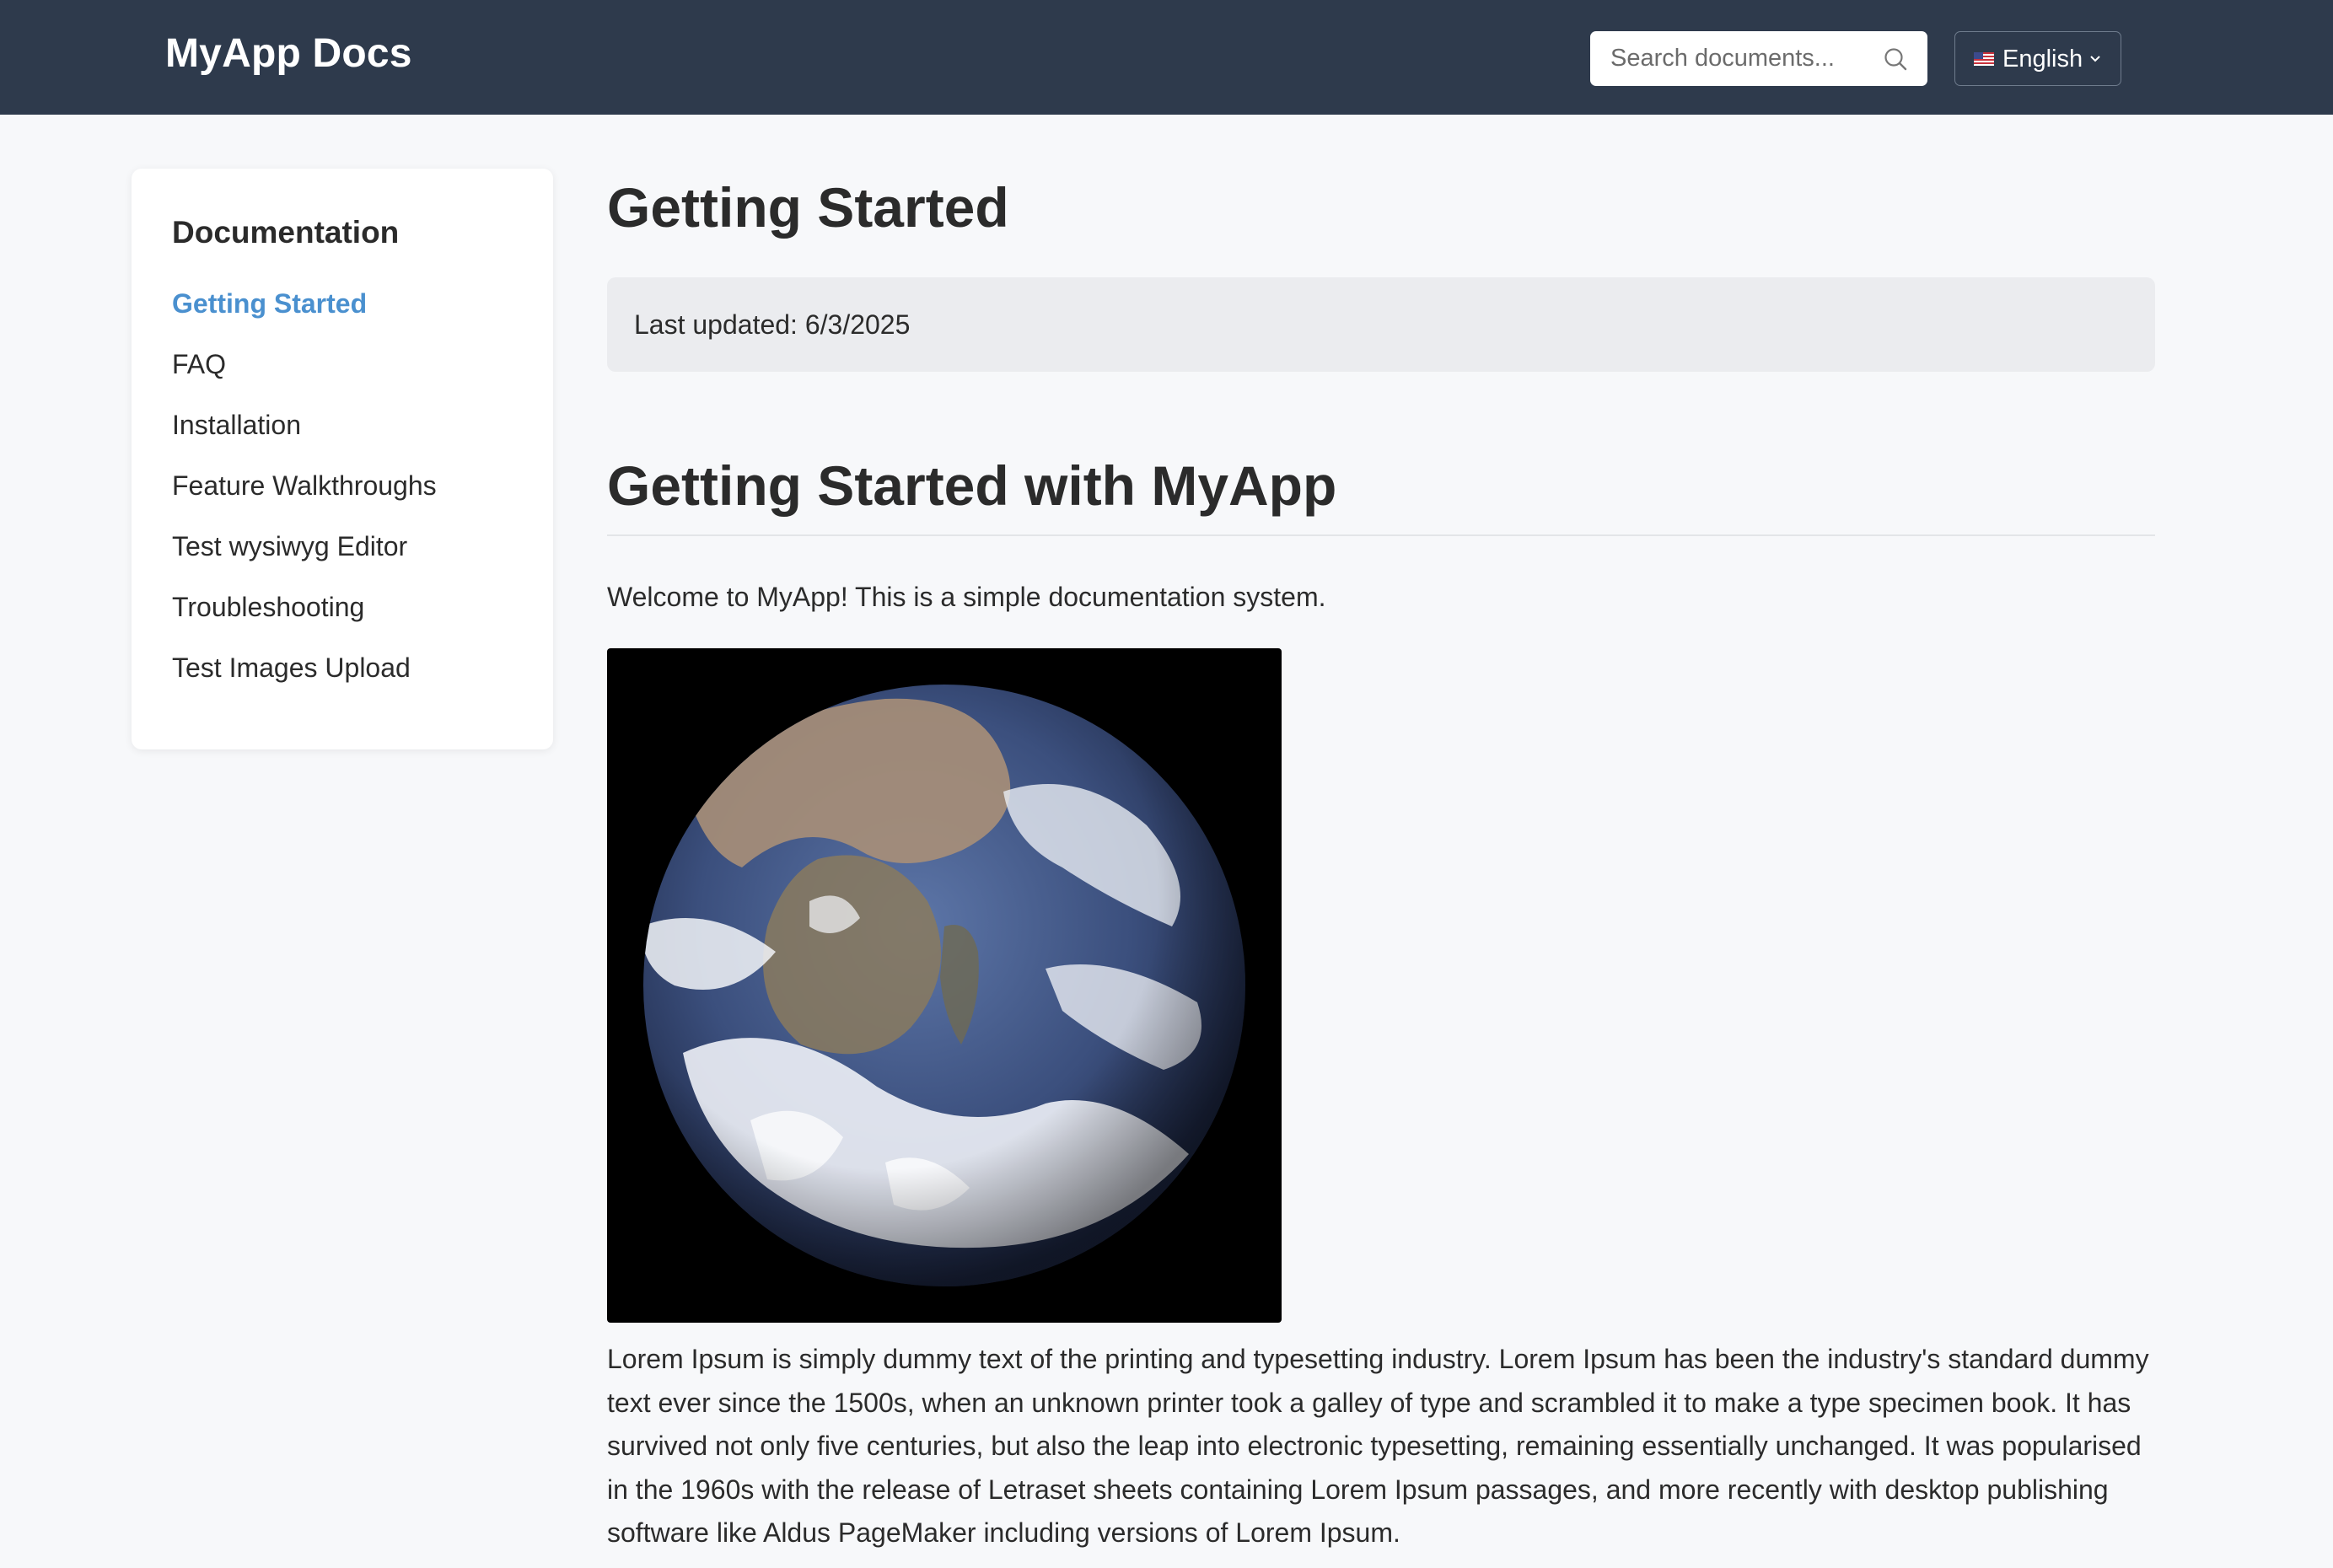  I want to click on sidebar-item-installation: Installation, so click(304, 437).